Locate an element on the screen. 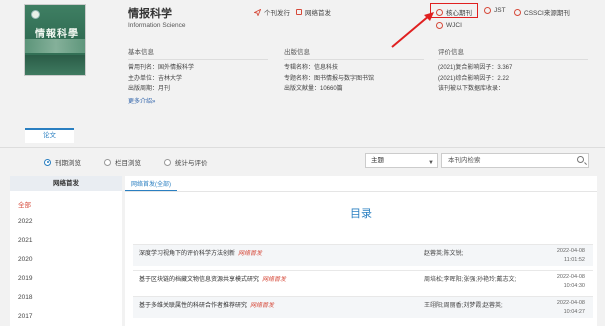 The image size is (605, 326). sidebar-item-2017: 2017 is located at coordinates (25, 316).